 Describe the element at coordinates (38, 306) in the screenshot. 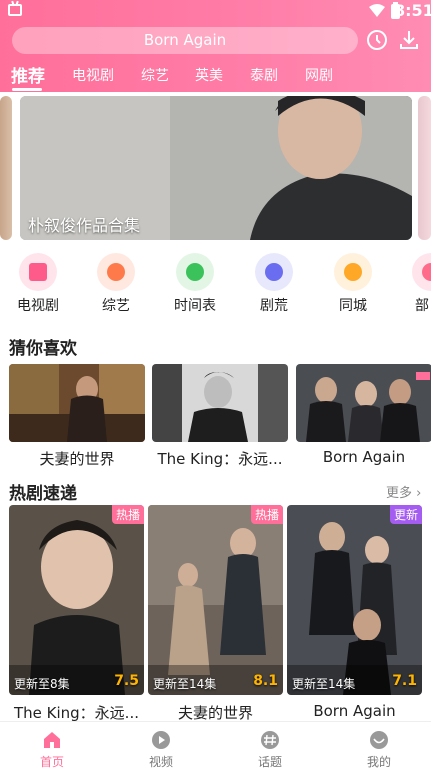

I see `quick-link-label: 电视剧` at that location.